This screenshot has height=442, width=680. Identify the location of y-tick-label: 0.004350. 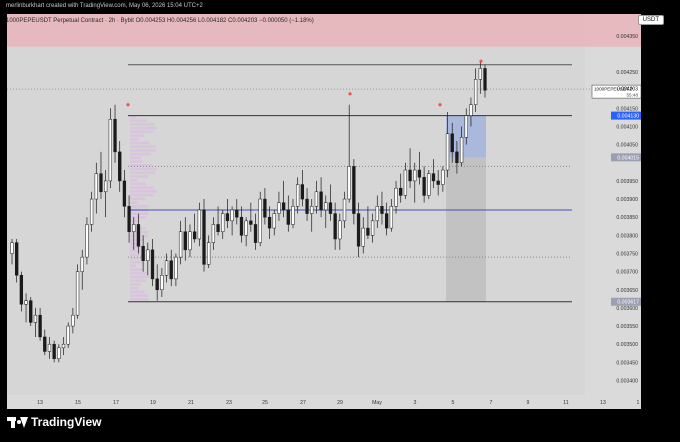
(627, 37).